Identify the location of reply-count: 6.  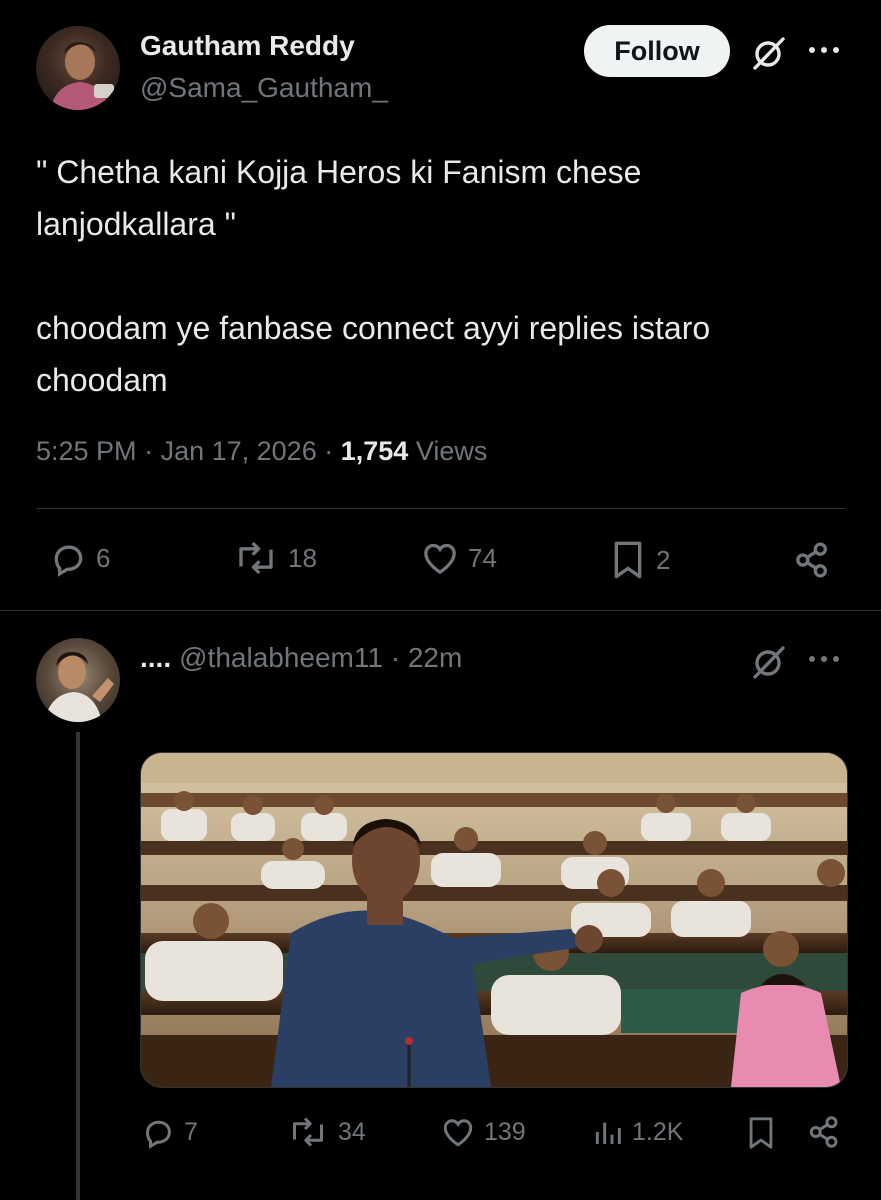
(103, 557).